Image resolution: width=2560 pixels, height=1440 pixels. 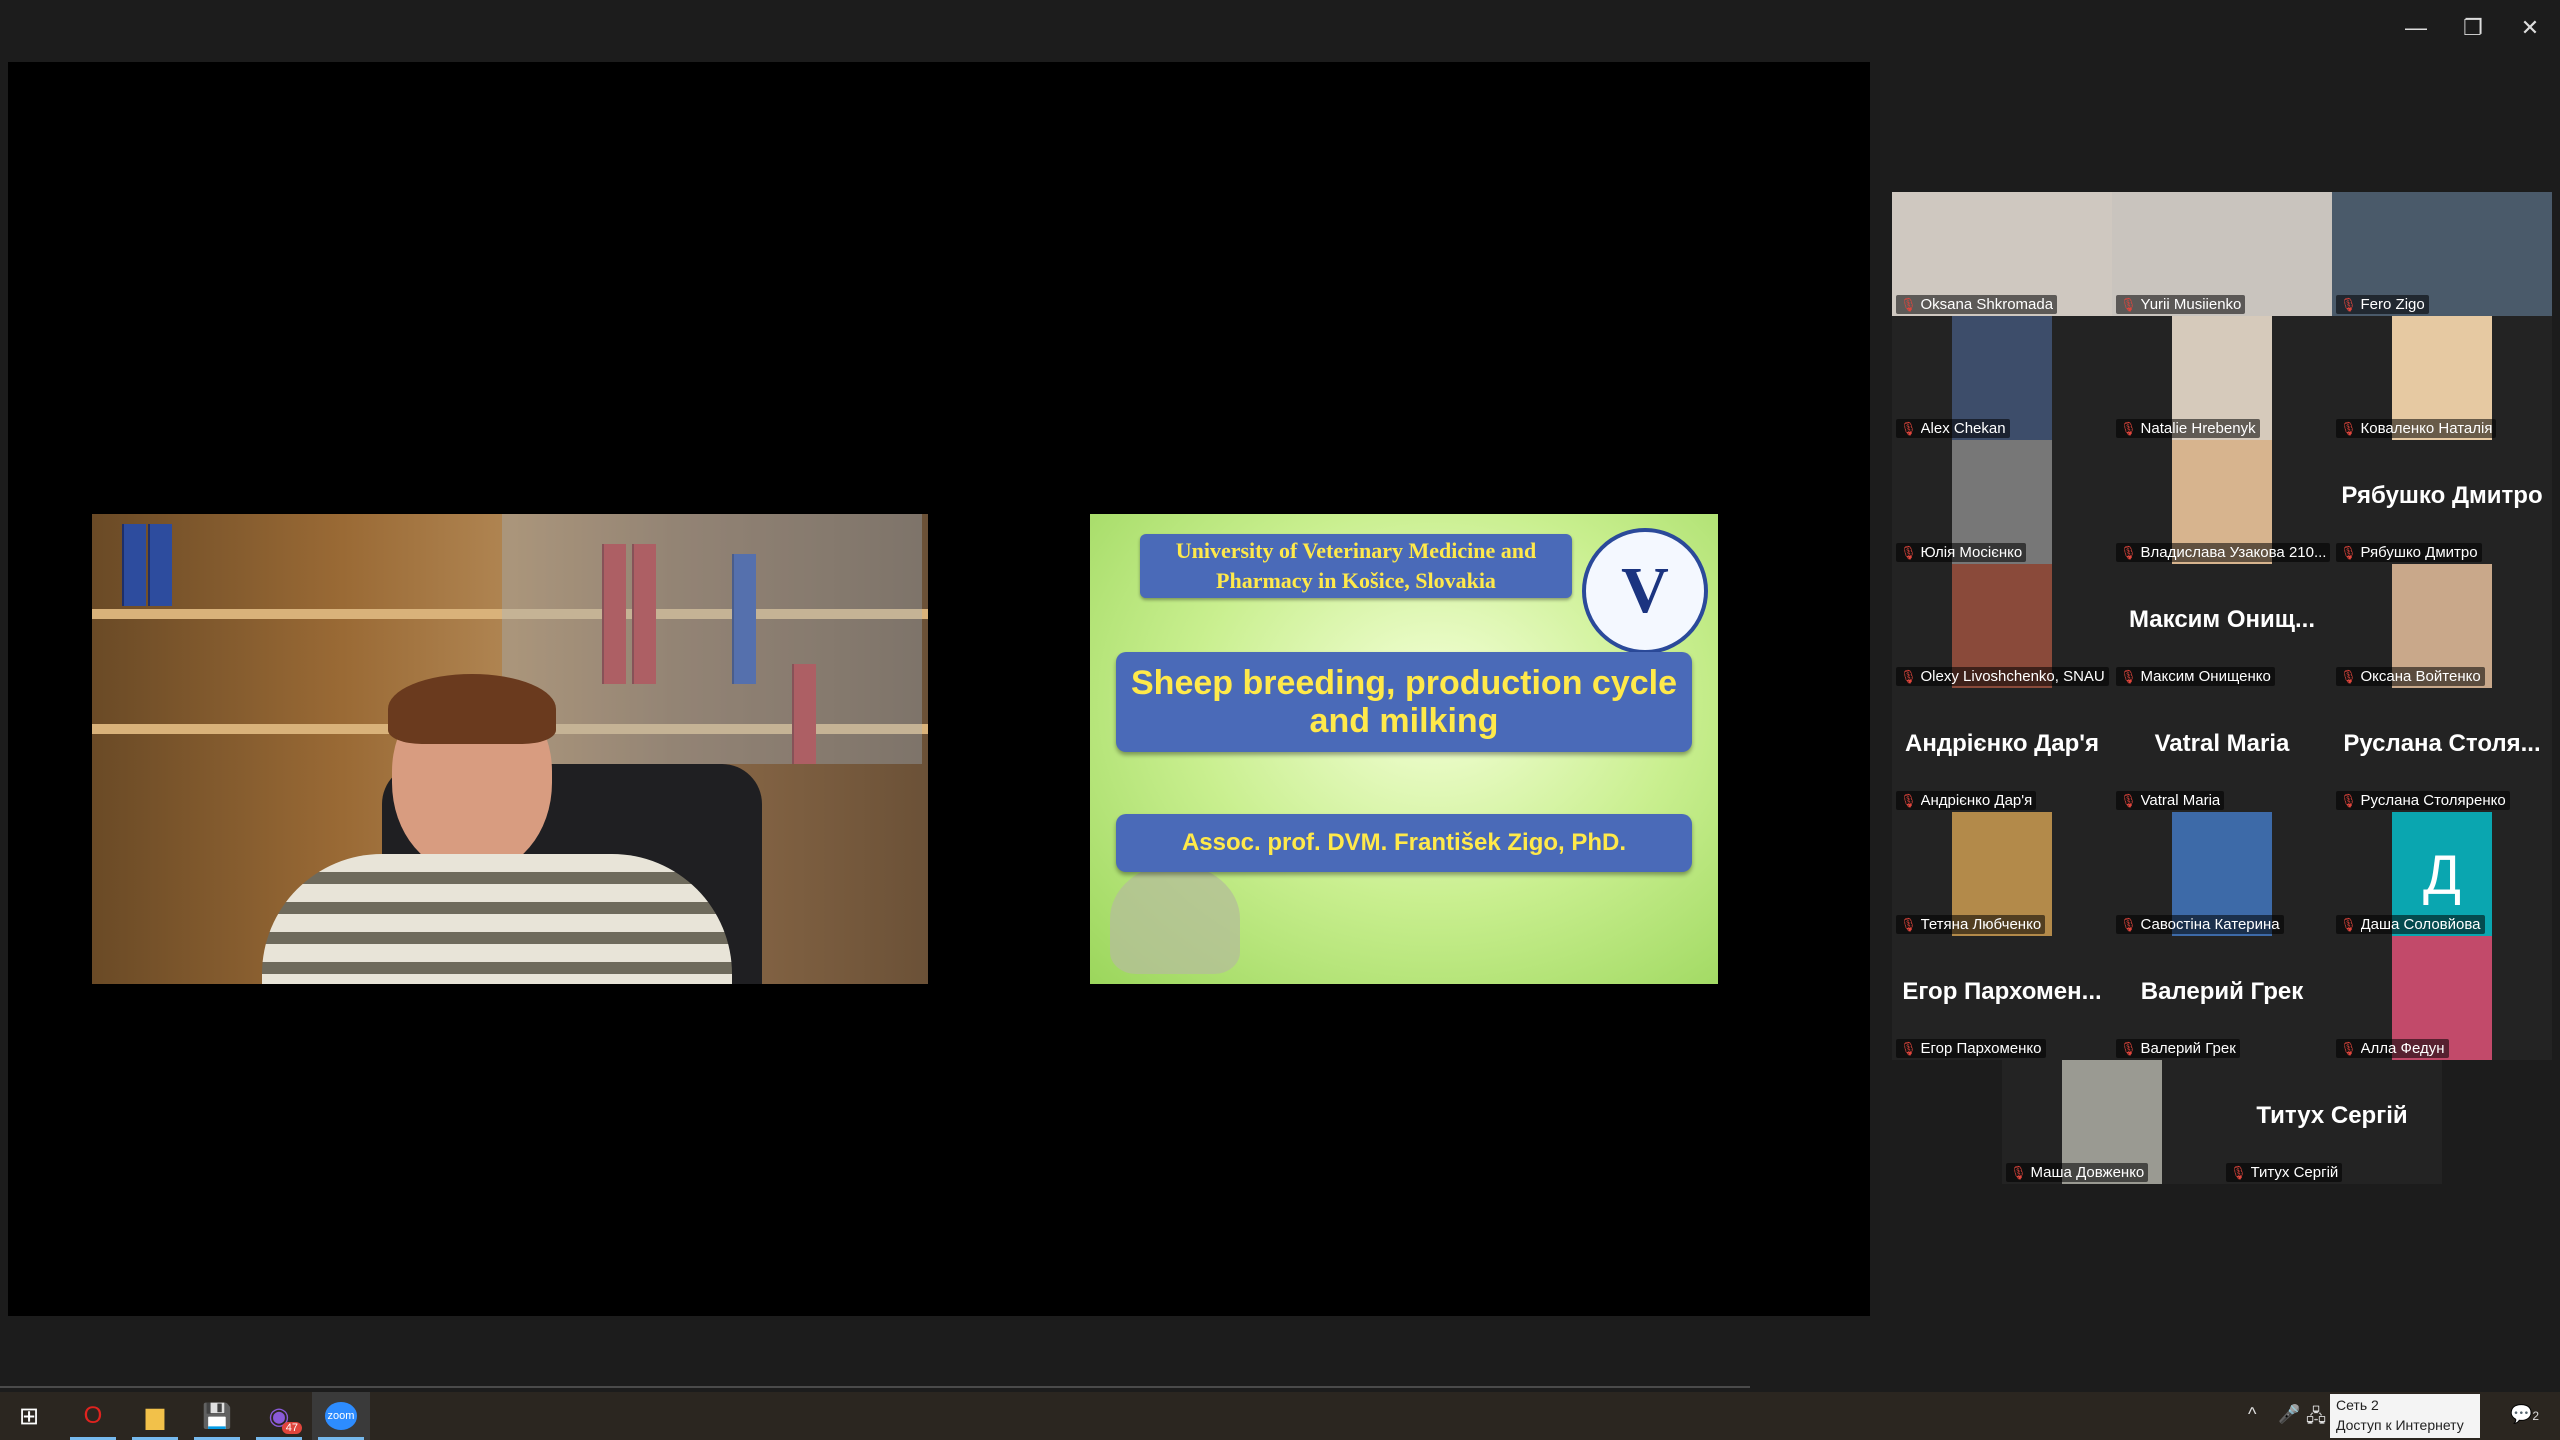 What do you see at coordinates (2392, 304) in the screenshot?
I see `participant-name: Fero Zigo` at bounding box center [2392, 304].